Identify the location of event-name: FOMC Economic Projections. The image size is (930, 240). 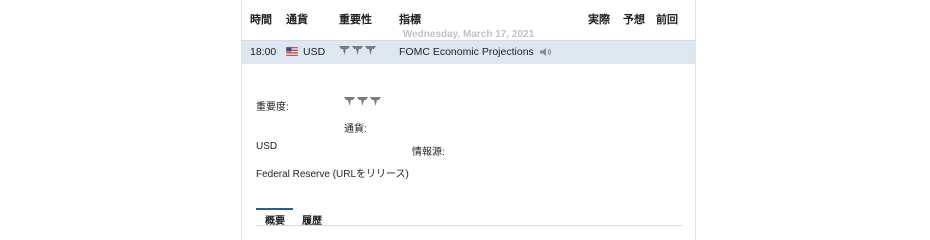
(466, 52).